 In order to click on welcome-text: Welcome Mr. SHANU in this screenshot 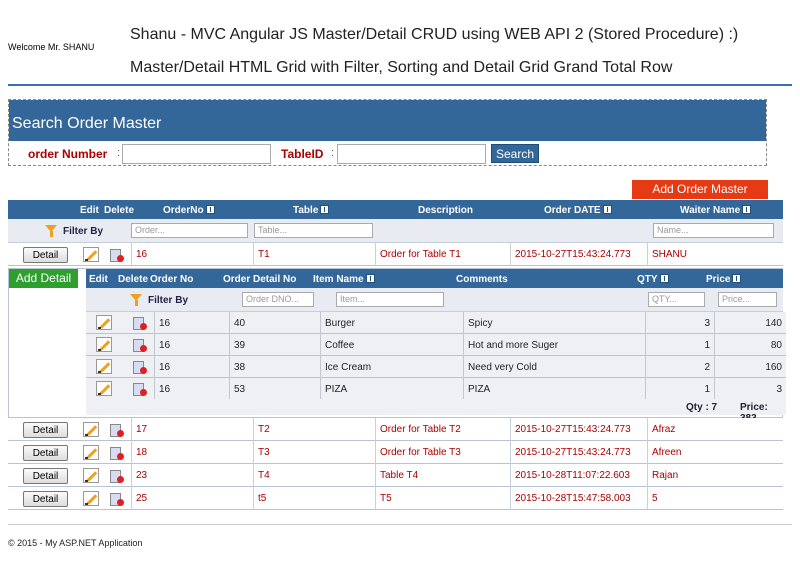, I will do `click(51, 47)`.